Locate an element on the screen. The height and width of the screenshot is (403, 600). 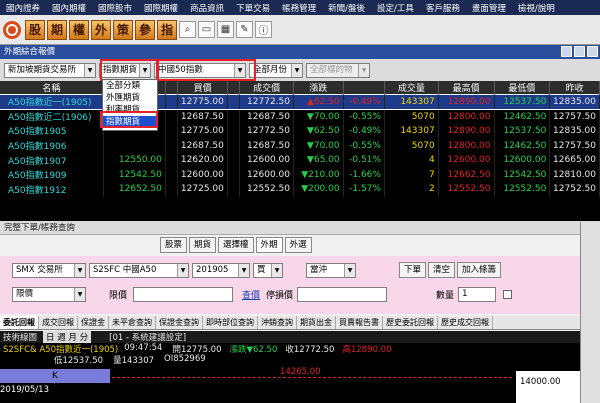
tab-open-position: 未平倉查詢 is located at coordinates (132, 322).